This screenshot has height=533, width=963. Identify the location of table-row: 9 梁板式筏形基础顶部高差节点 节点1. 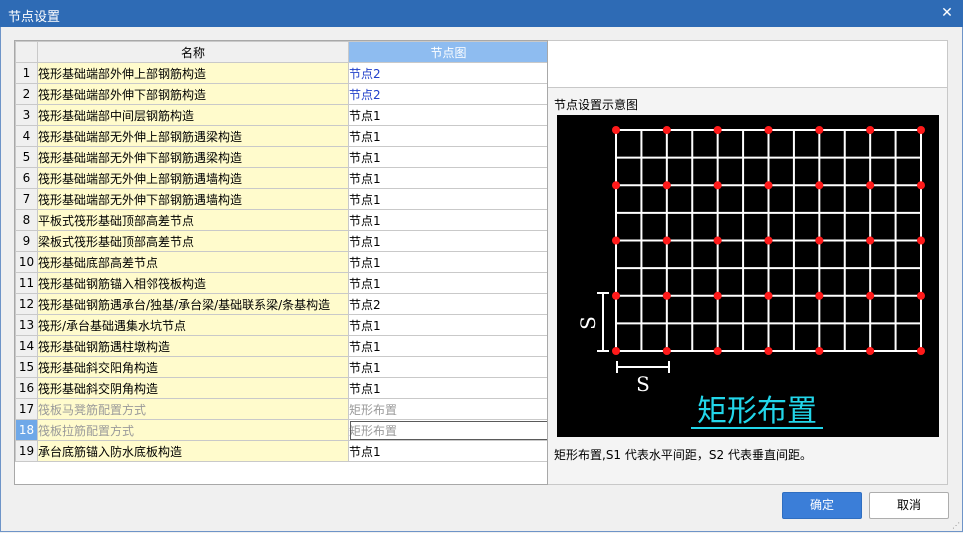
(281, 241).